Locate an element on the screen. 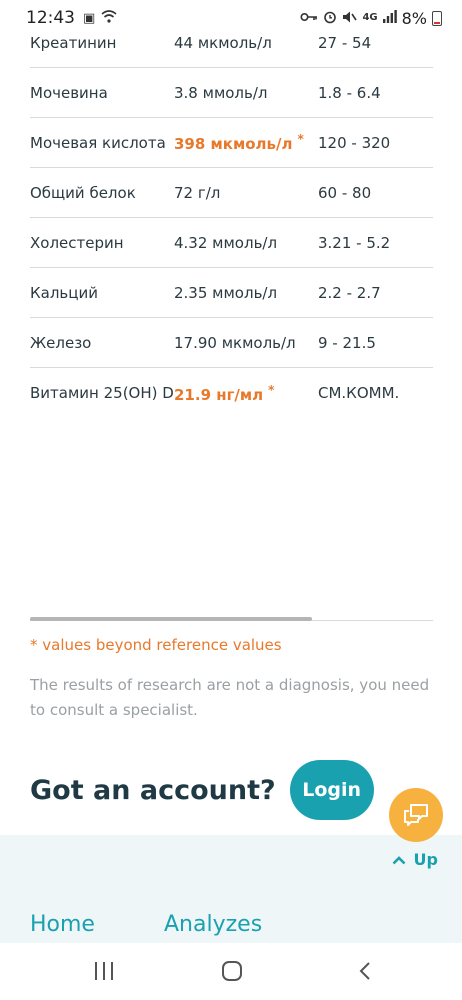  result-name: Креатинин is located at coordinates (73, 42).